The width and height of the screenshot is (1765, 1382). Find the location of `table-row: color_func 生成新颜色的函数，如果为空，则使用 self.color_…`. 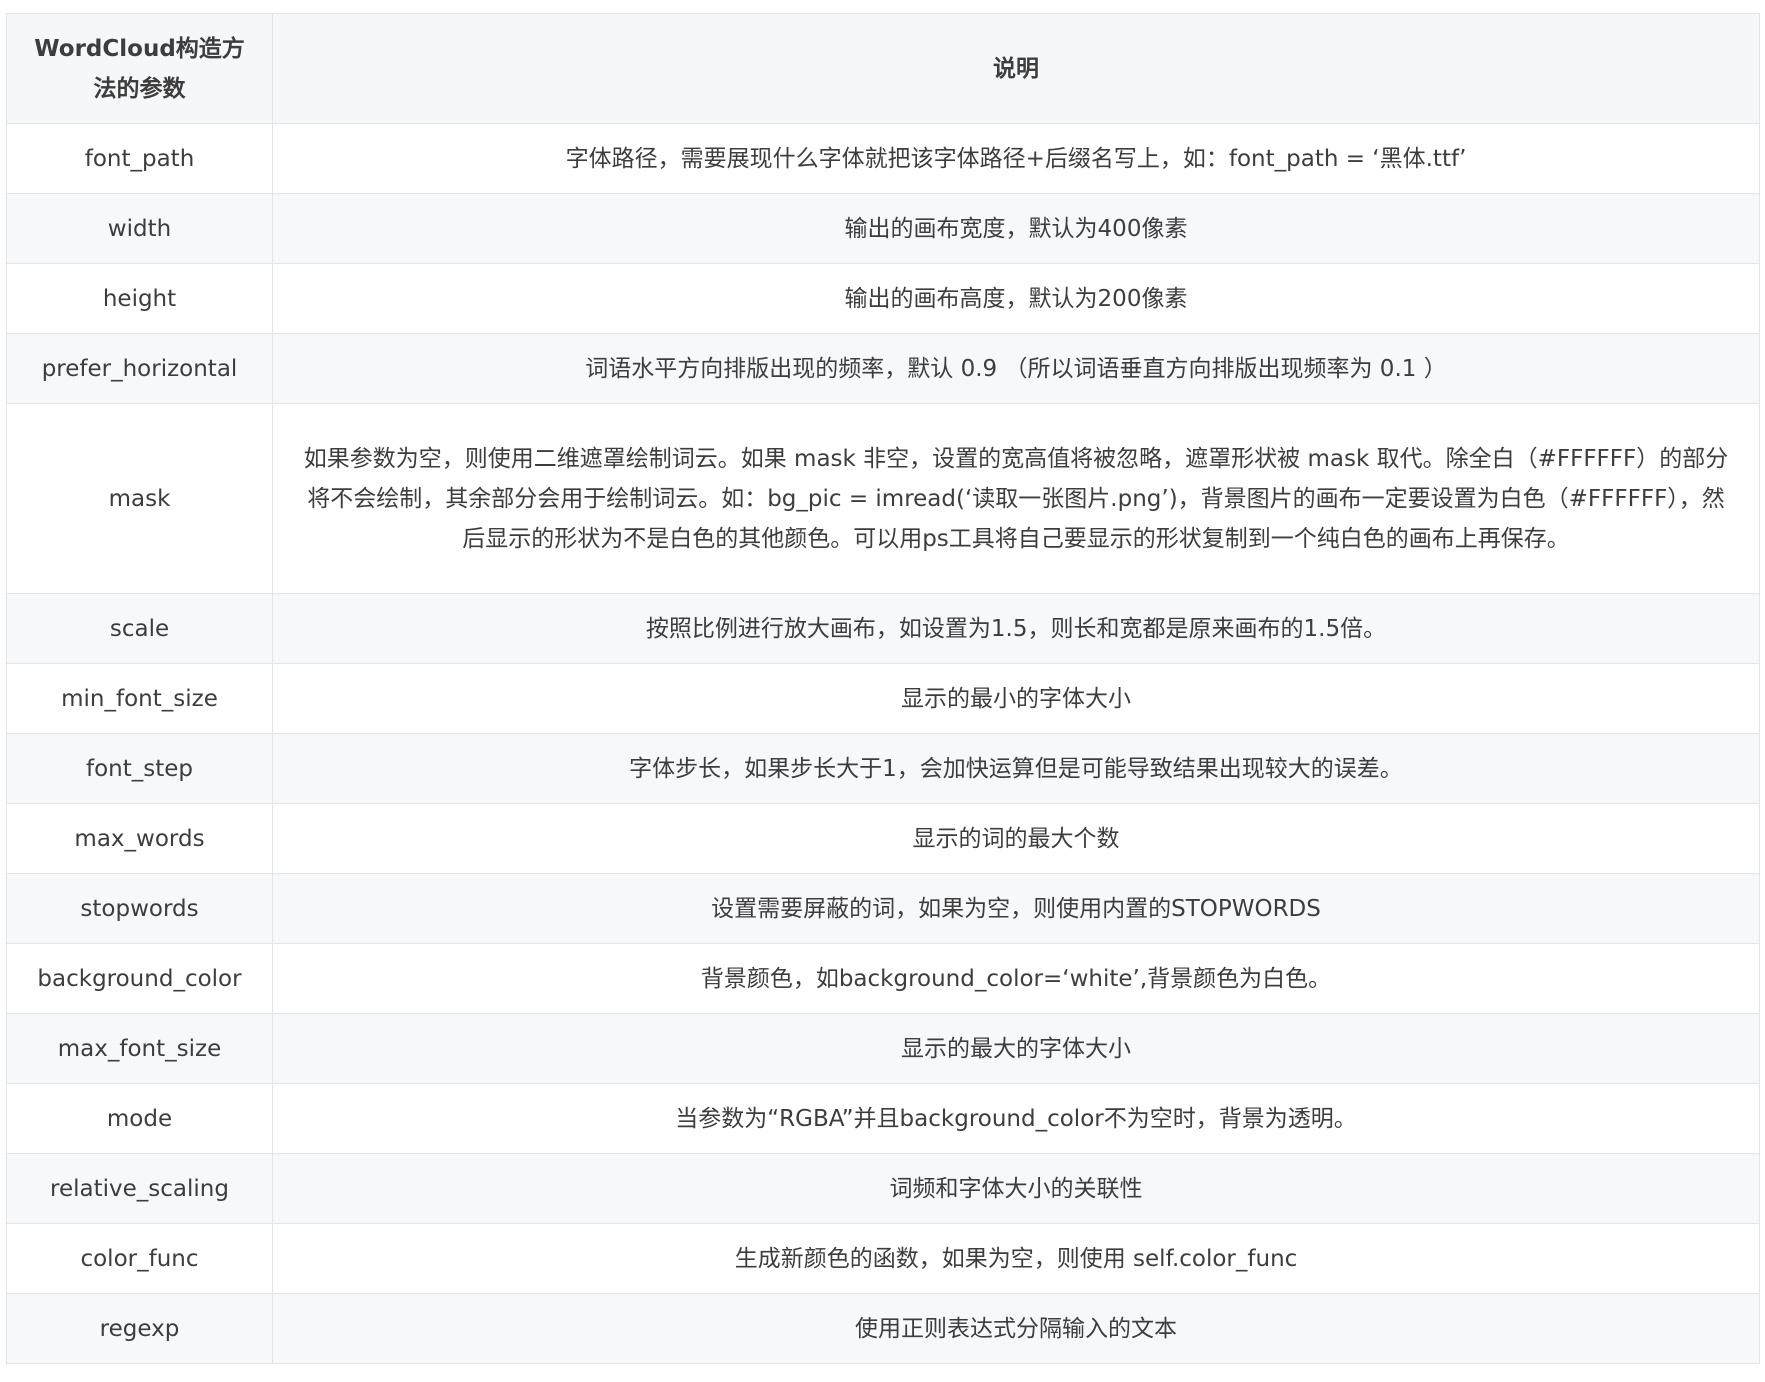

table-row: color_func 生成新颜色的函数，如果为空，则使用 self.color_… is located at coordinates (883, 1258).